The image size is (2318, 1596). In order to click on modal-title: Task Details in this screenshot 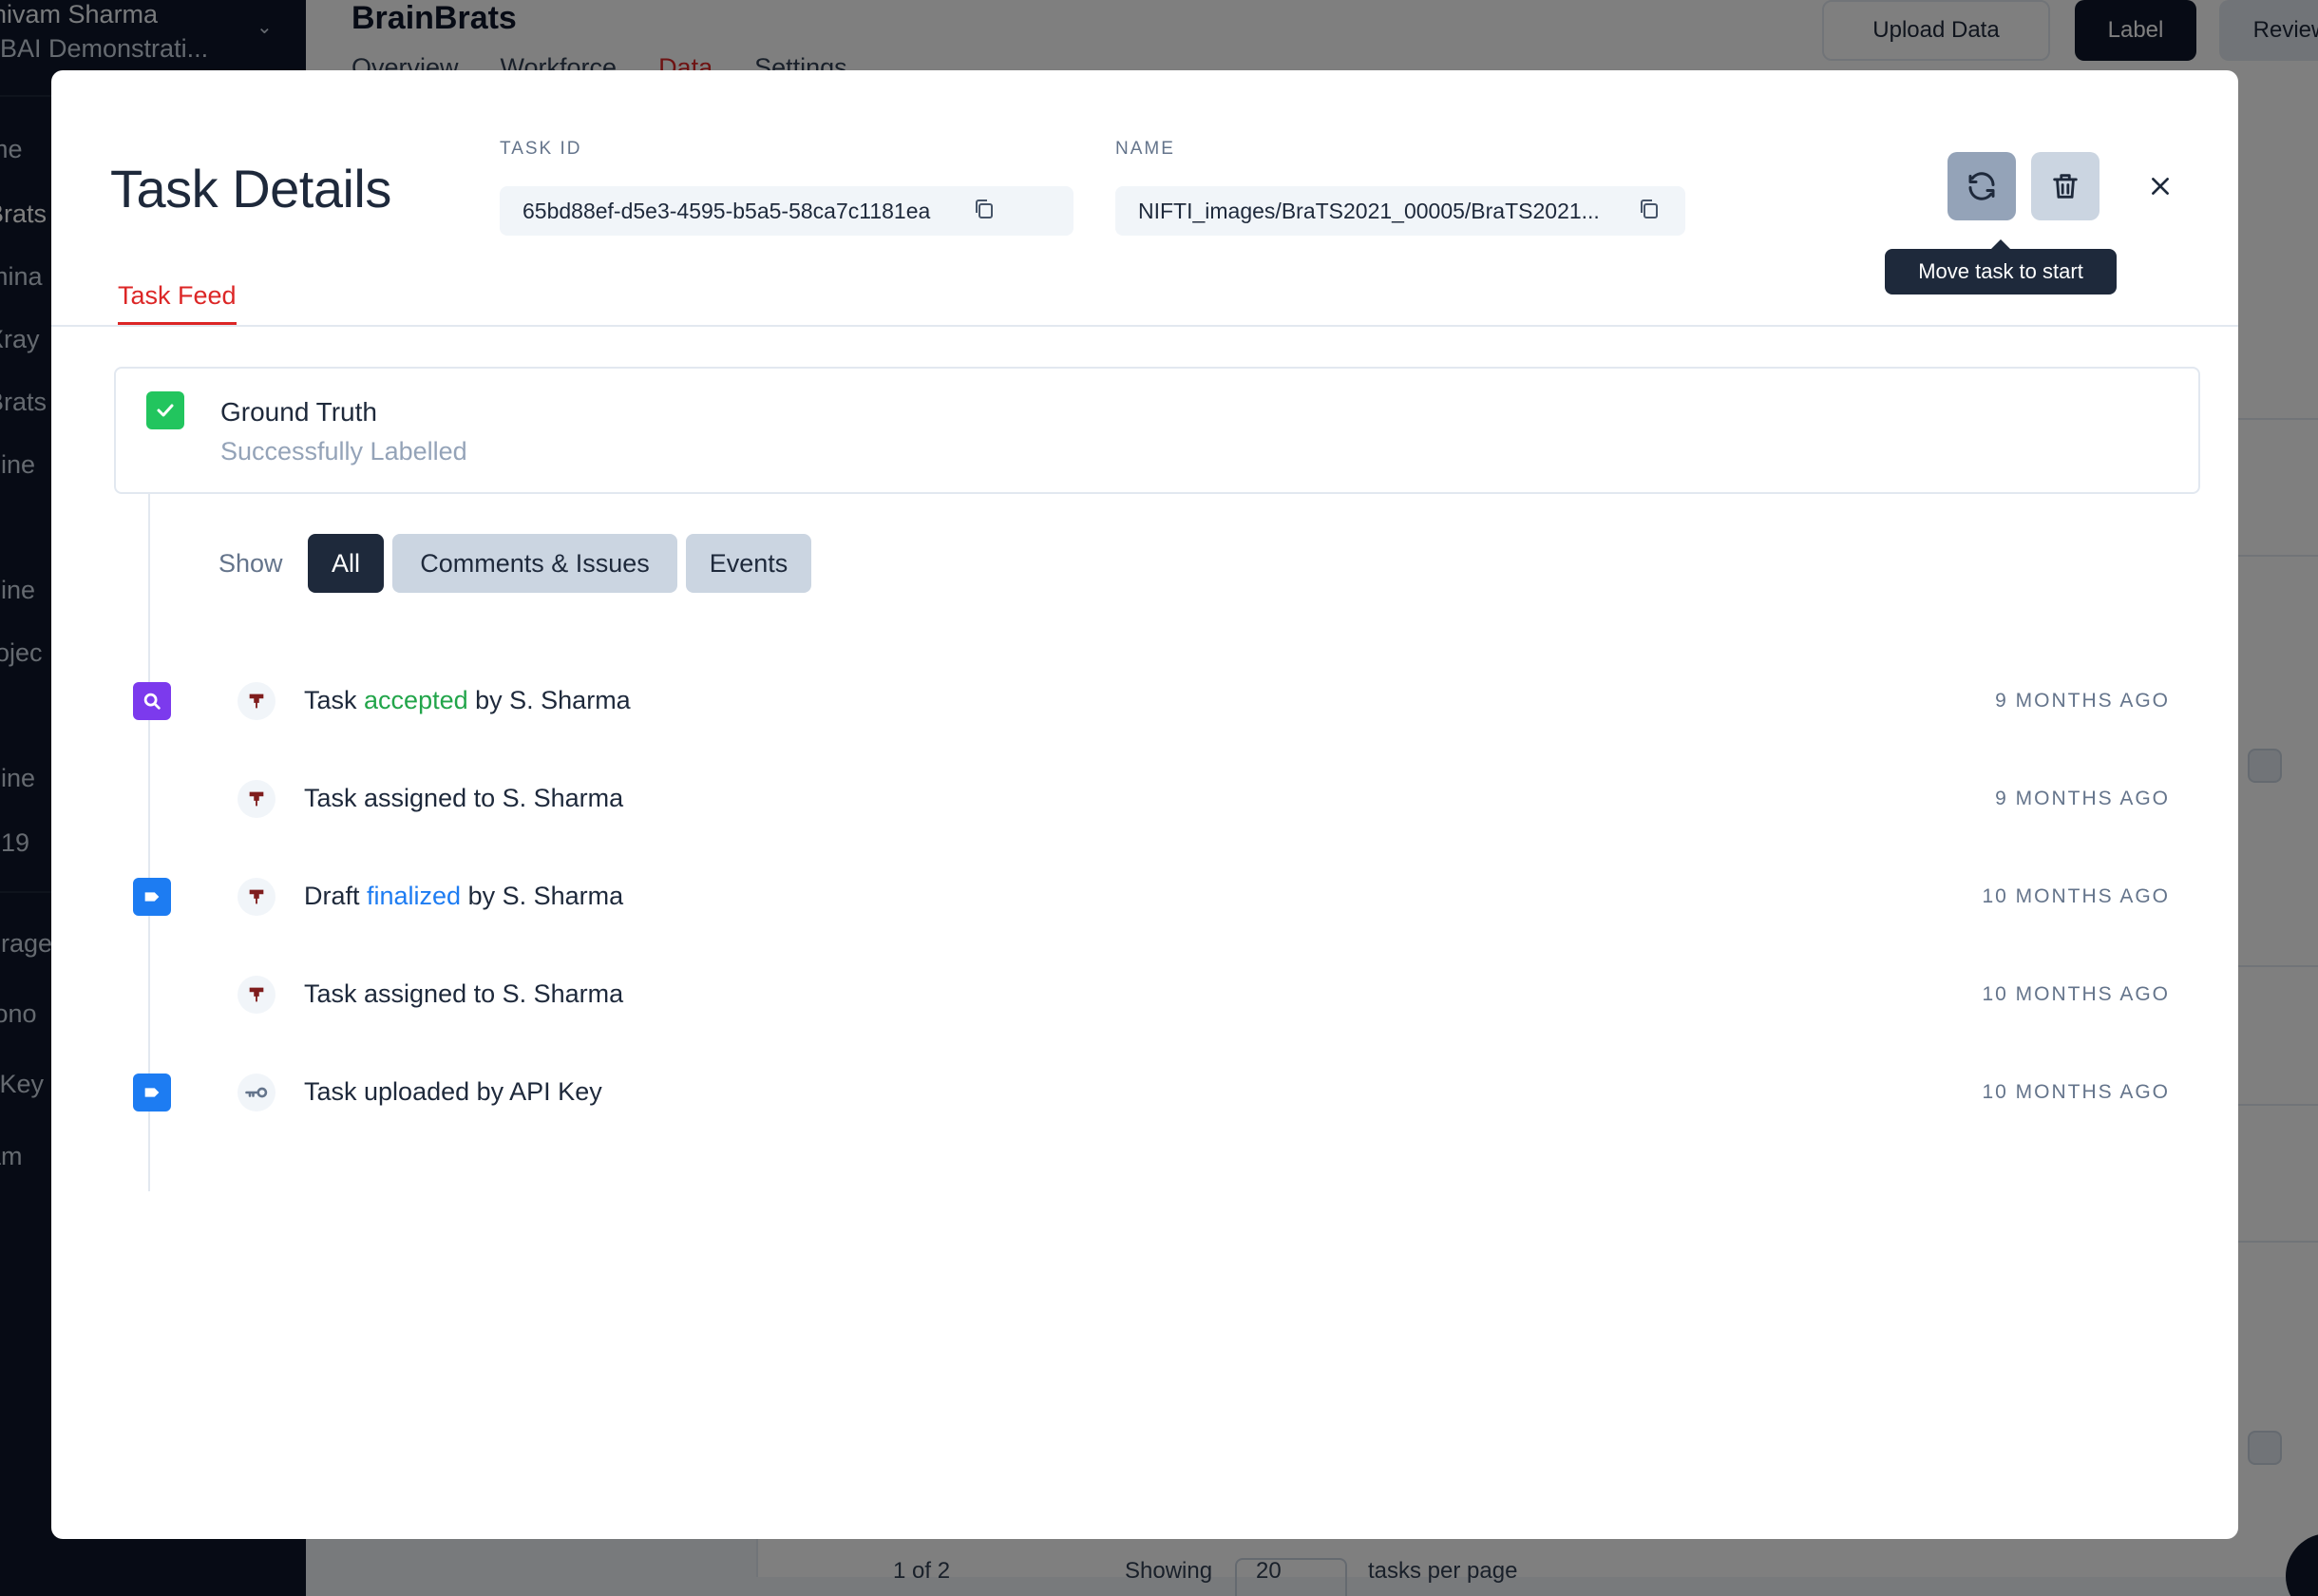, I will do `click(250, 188)`.